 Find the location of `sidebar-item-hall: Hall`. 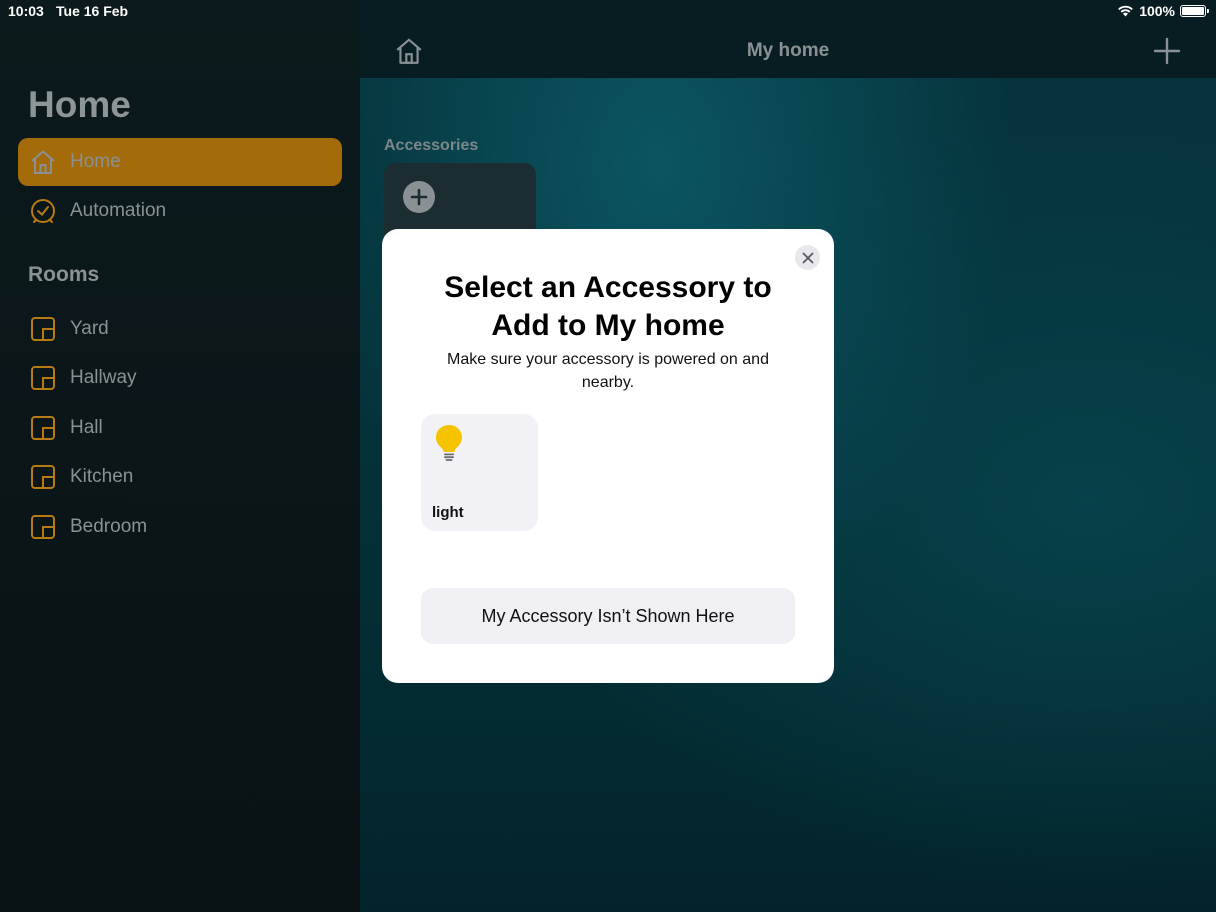

sidebar-item-hall: Hall is located at coordinates (180, 428).